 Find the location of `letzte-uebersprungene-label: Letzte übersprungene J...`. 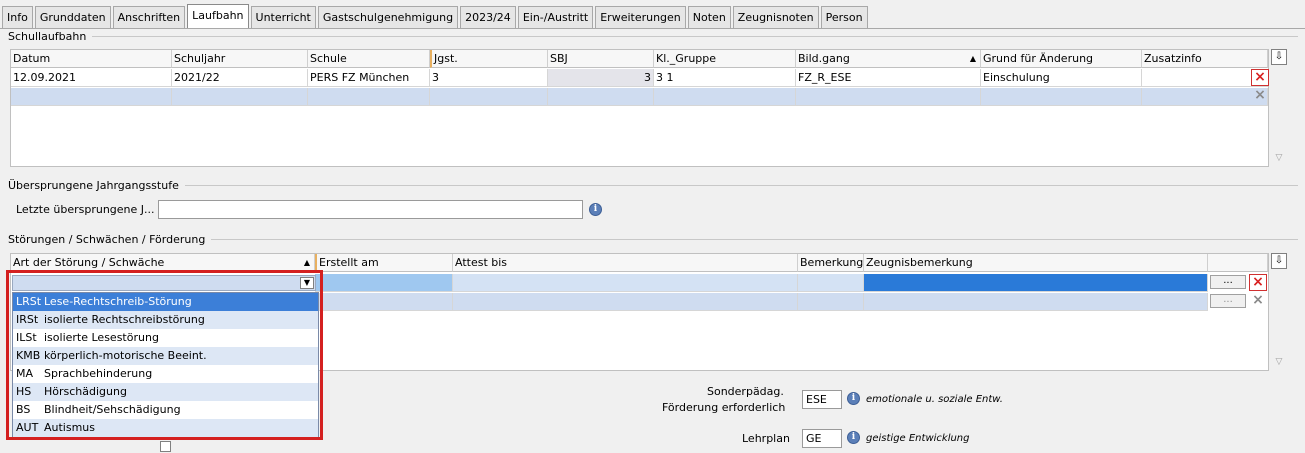

letzte-uebersprungene-label: Letzte übersprungene J... is located at coordinates (85, 209).